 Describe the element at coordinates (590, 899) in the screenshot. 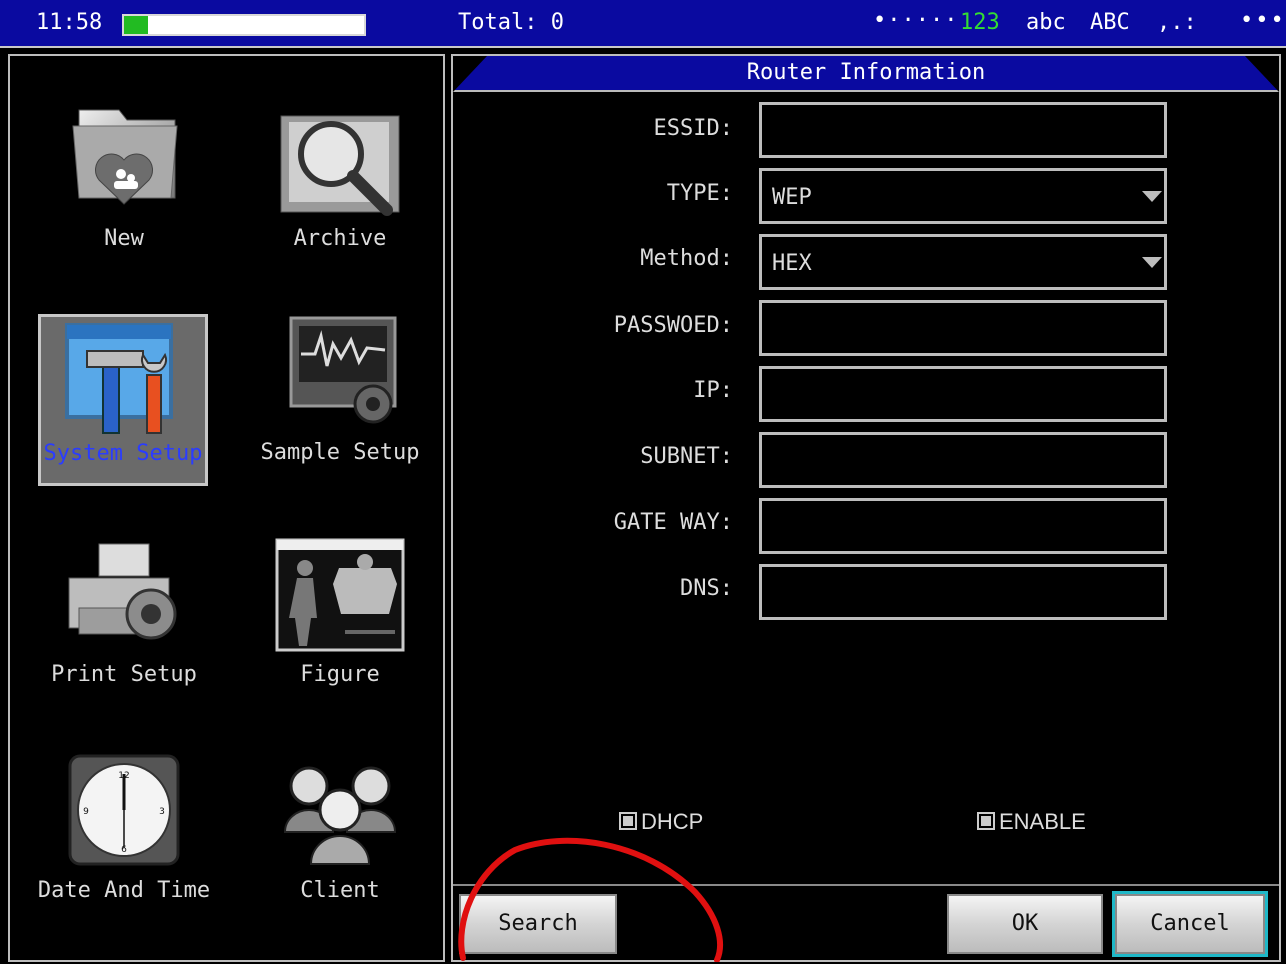

I see `red-scribble-annotation` at that location.